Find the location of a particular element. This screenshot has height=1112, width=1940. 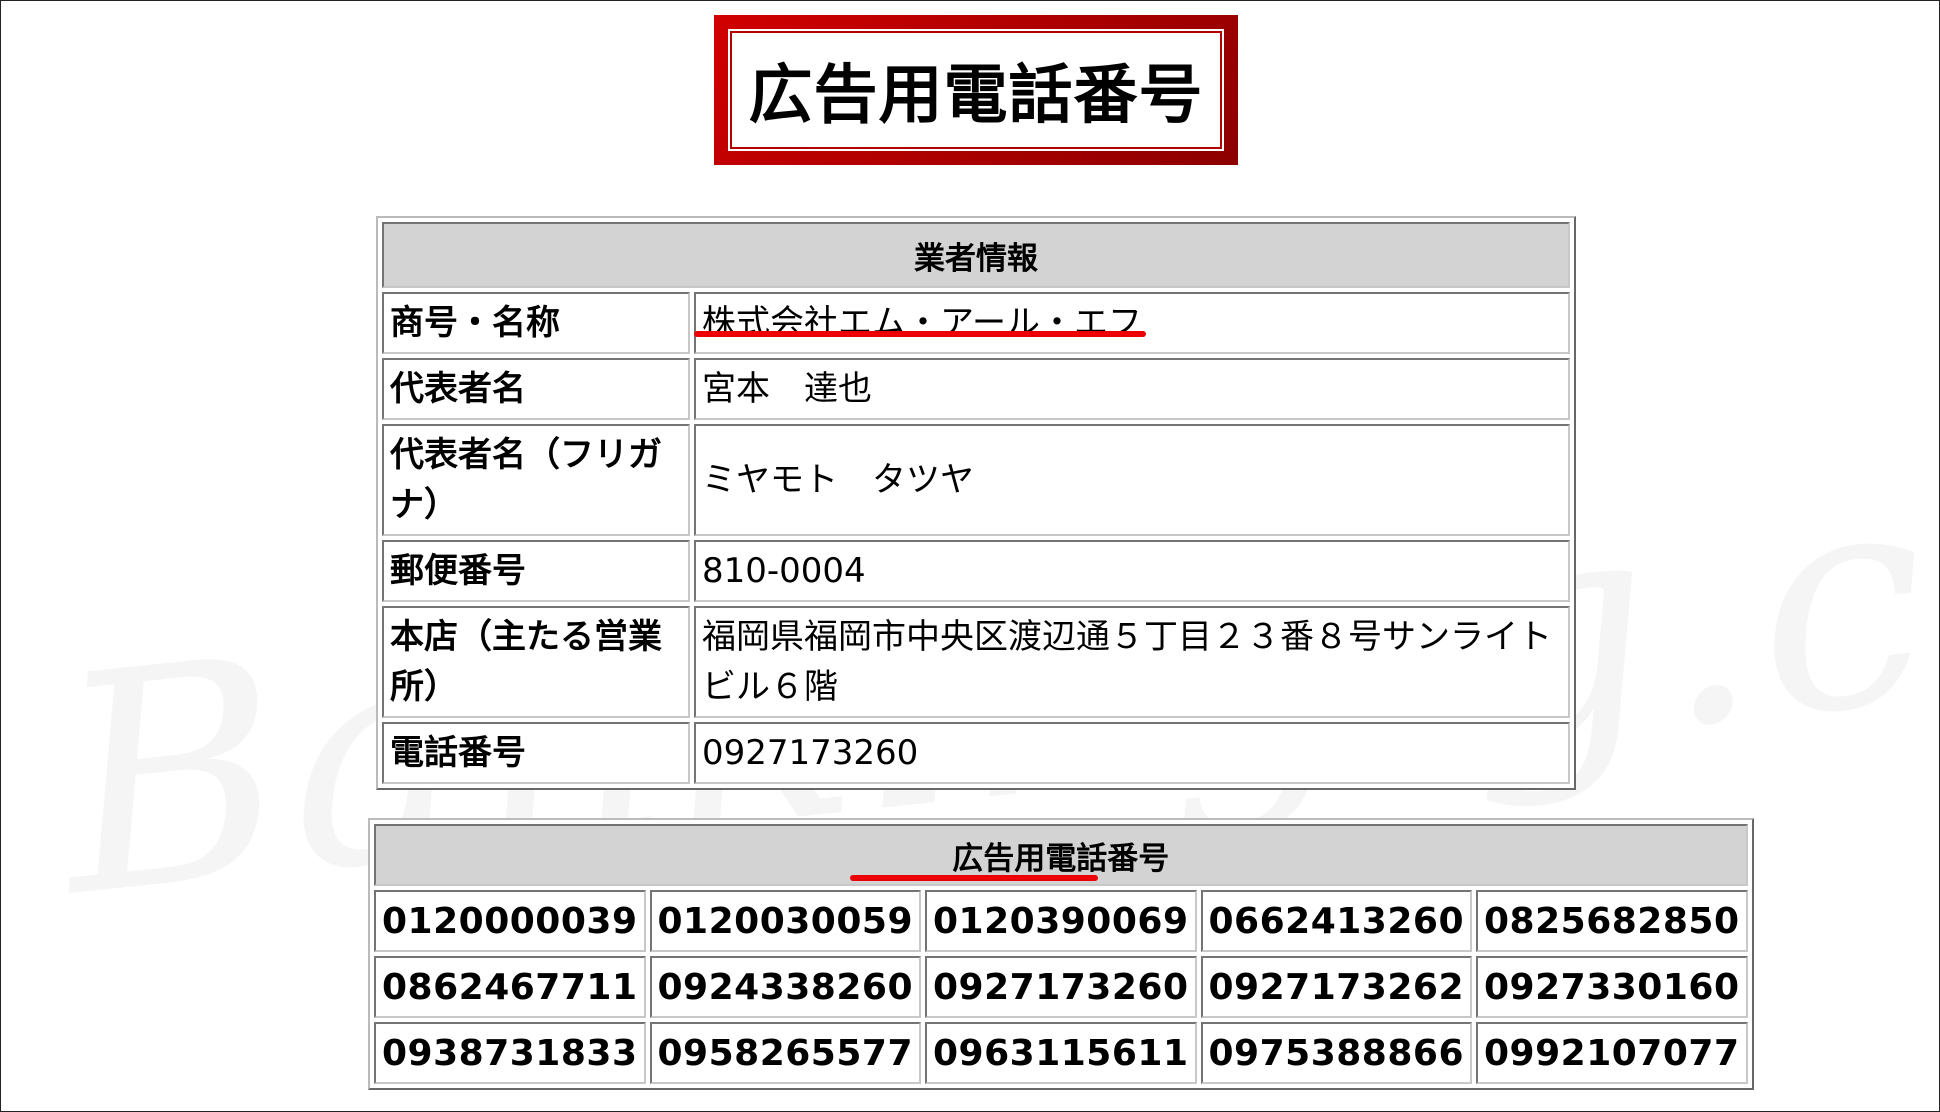

ad-phone-header-underline is located at coordinates (974, 878).